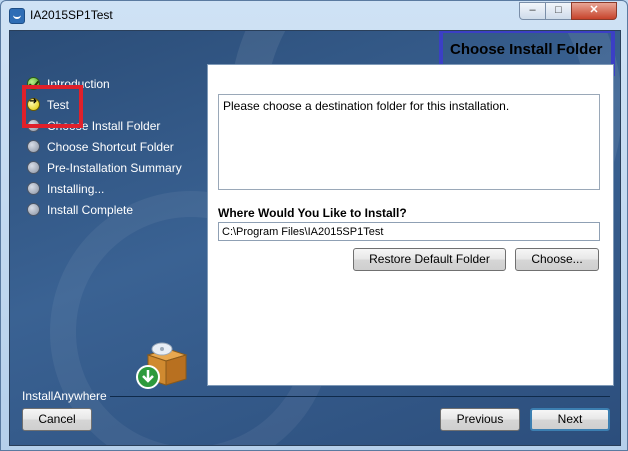  I want to click on step-item-install-complete: Install Complete, so click(104, 209).